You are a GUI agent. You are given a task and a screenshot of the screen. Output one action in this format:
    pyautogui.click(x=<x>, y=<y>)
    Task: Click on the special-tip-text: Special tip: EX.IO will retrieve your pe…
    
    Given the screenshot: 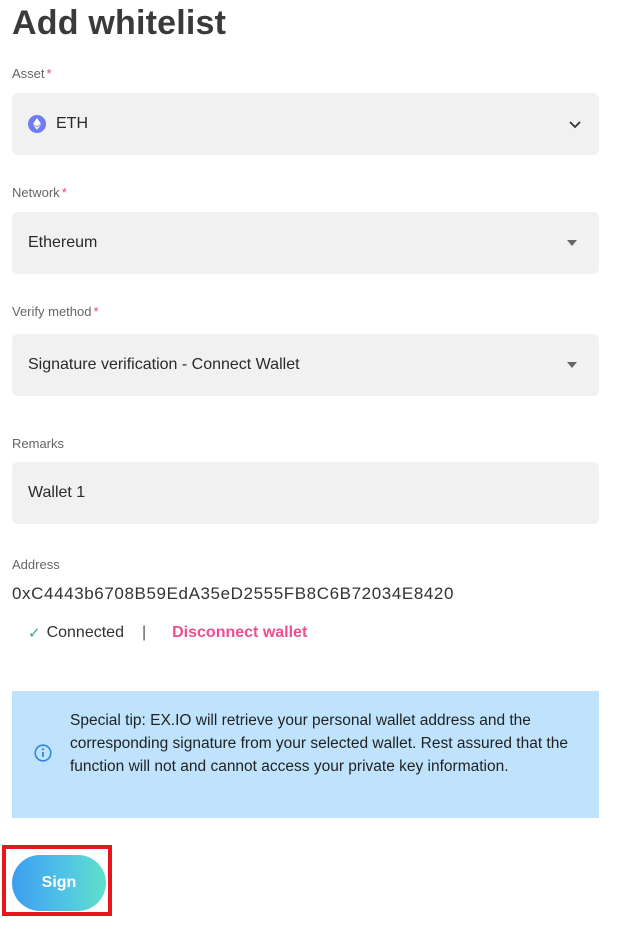 What is the action you would take?
    pyautogui.click(x=319, y=743)
    